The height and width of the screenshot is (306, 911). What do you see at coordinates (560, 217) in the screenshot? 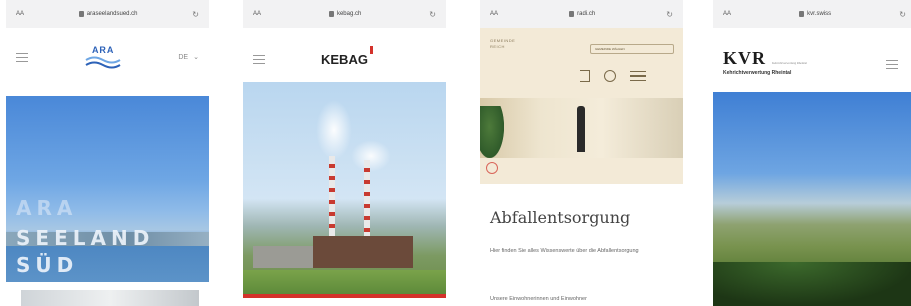
I see `page-title: Abfallentsorgung` at bounding box center [560, 217].